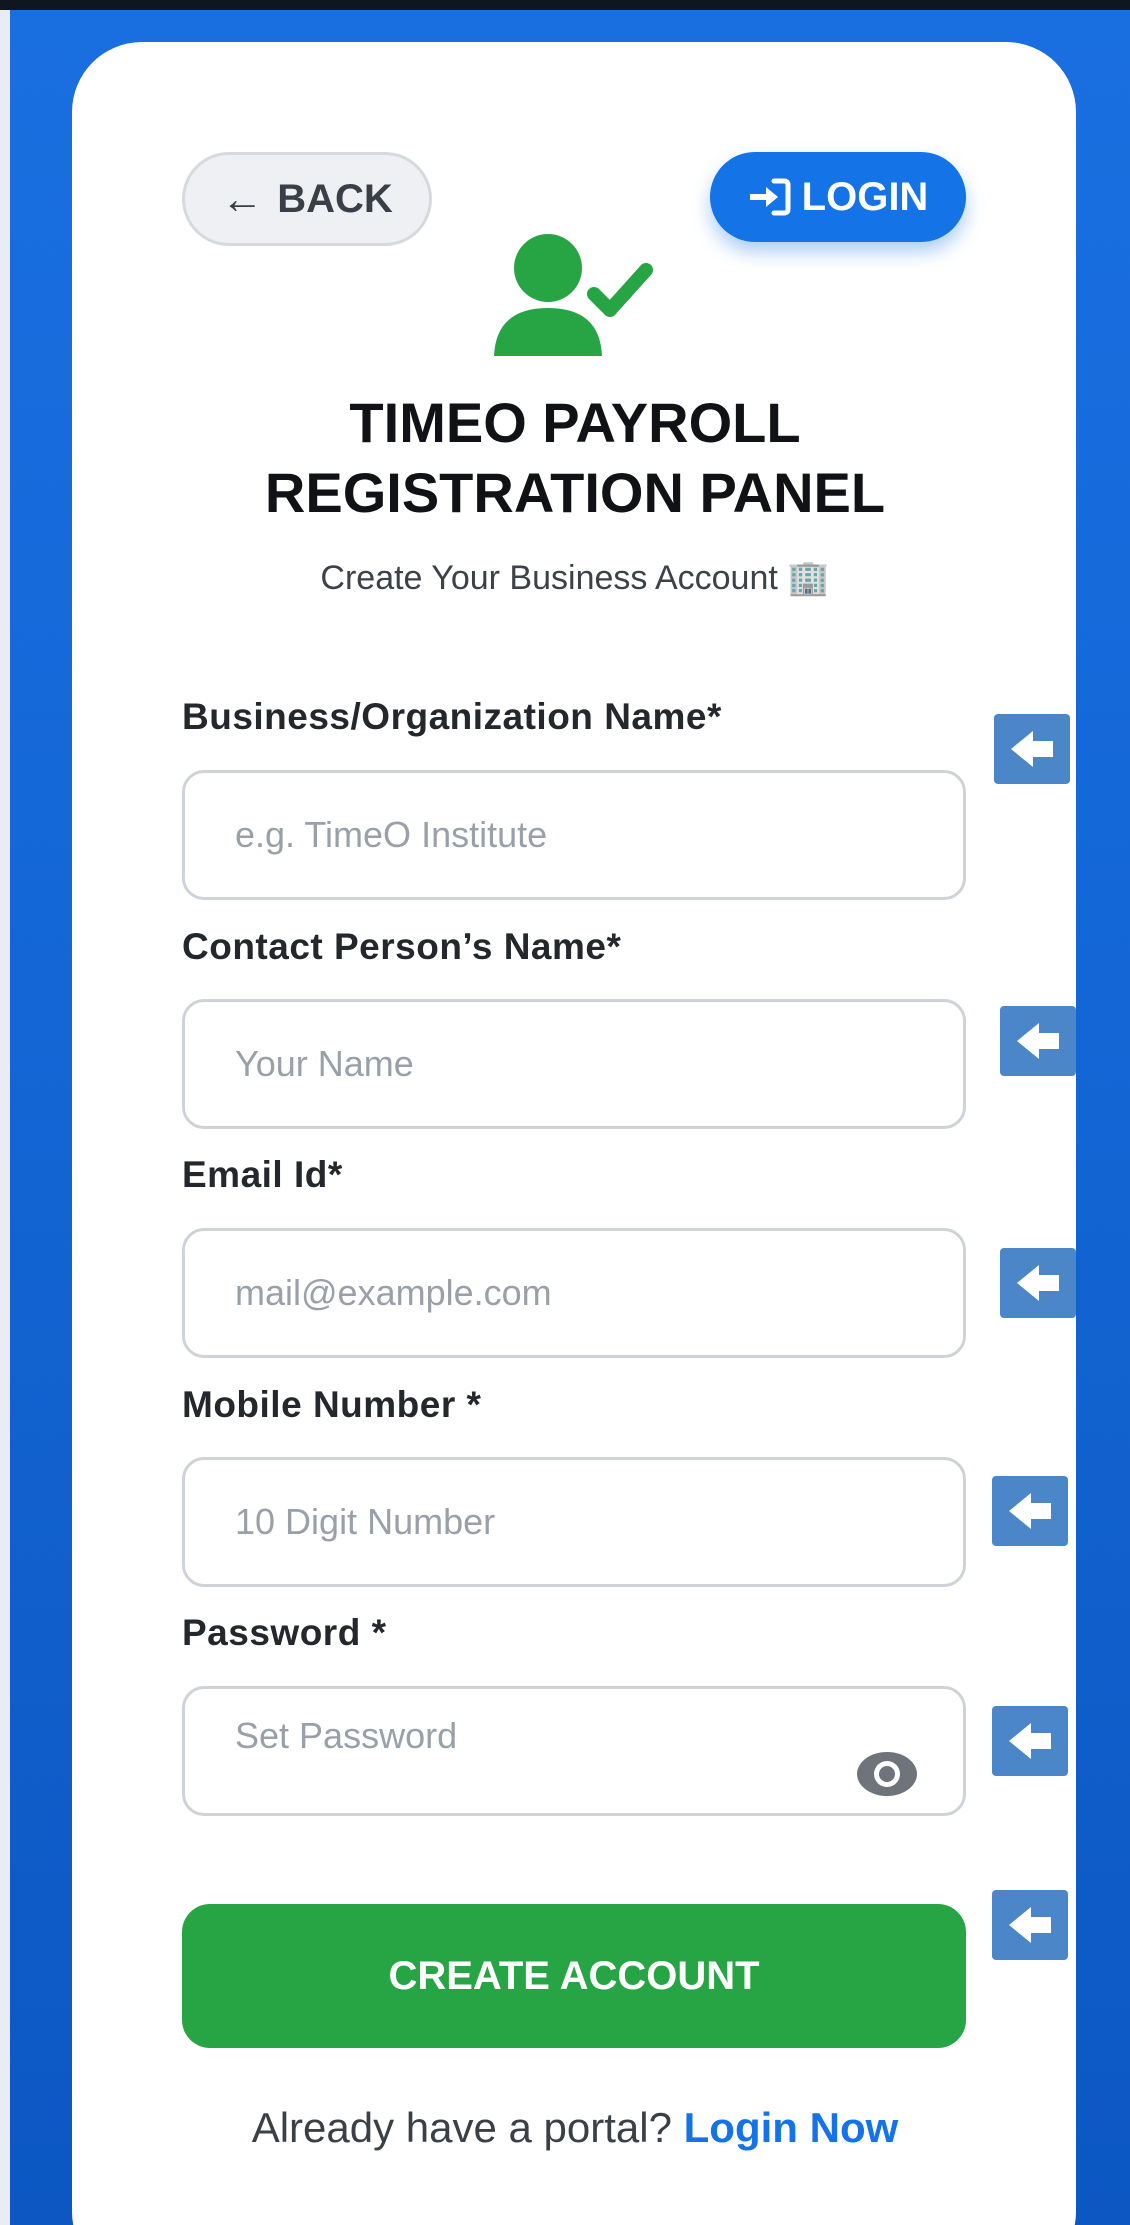 The width and height of the screenshot is (1130, 2225). I want to click on sign-in-icon, so click(770, 197).